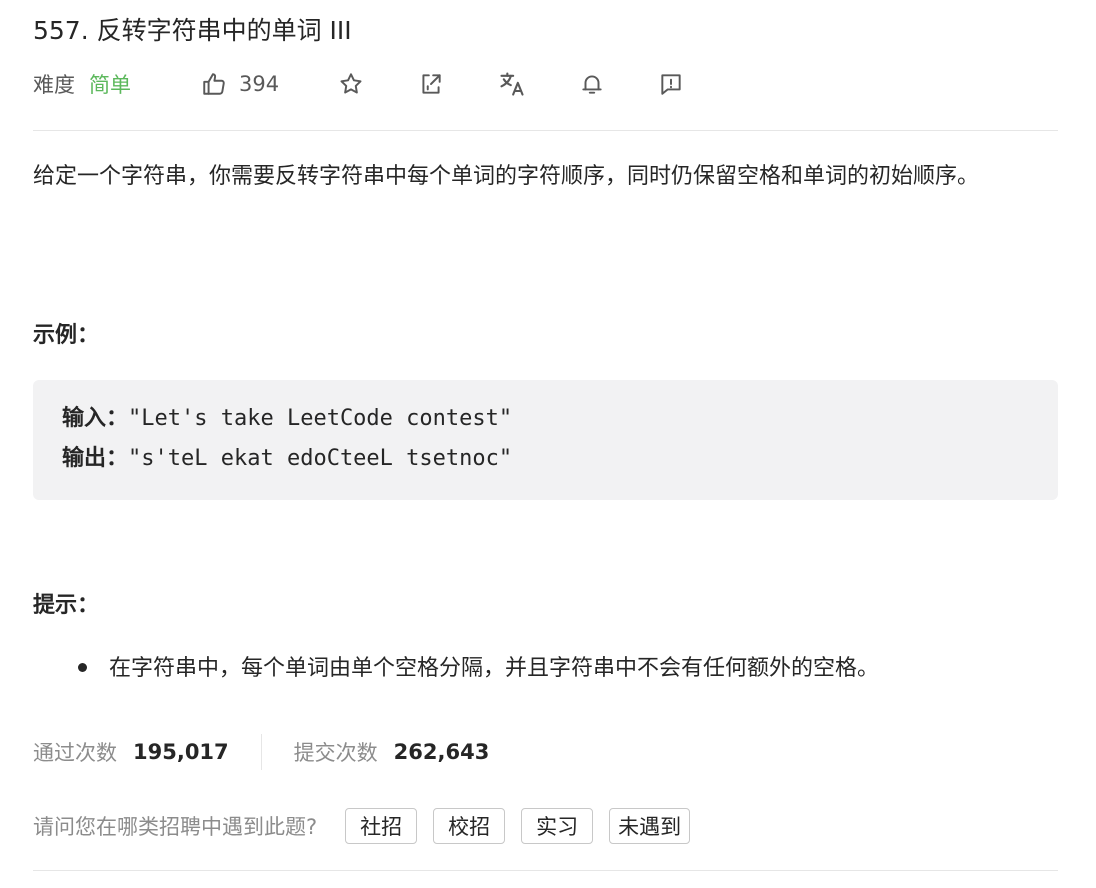 This screenshot has width=1096, height=888. I want to click on hint-list-item: 在字符串中，每个单词由单个空格分隔，并且字符串中不会有任何额外的空格。, so click(478, 669).